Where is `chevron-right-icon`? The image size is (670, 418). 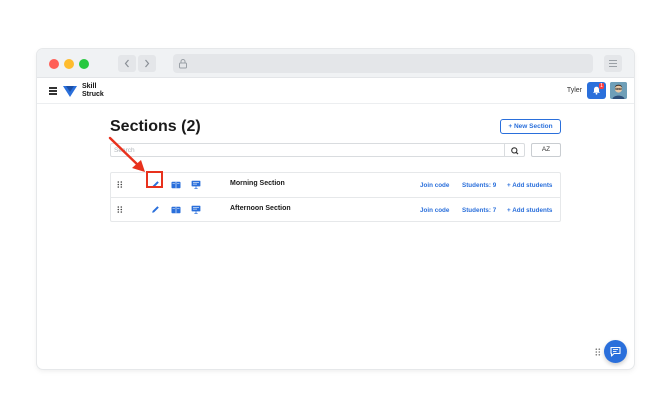
chevron-right-icon is located at coordinates (147, 63).